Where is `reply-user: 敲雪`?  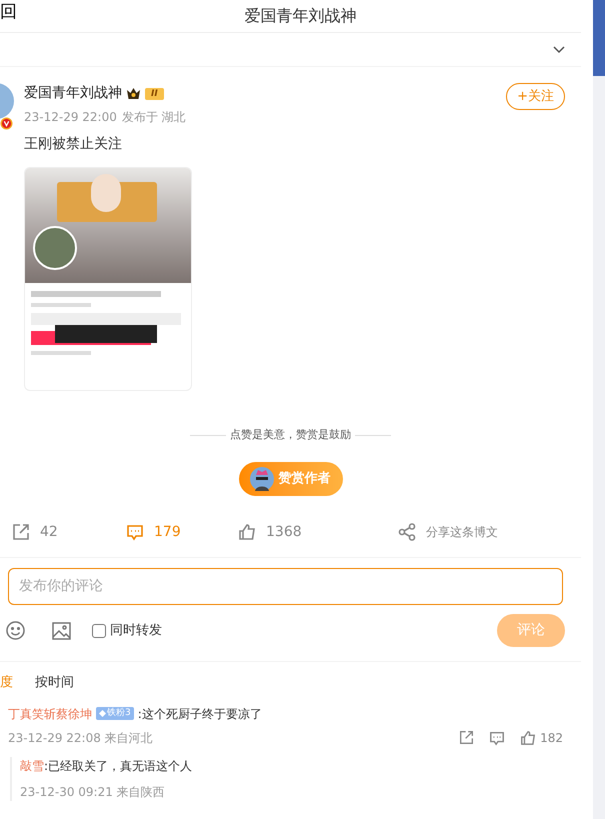
reply-user: 敲雪 is located at coordinates (32, 766).